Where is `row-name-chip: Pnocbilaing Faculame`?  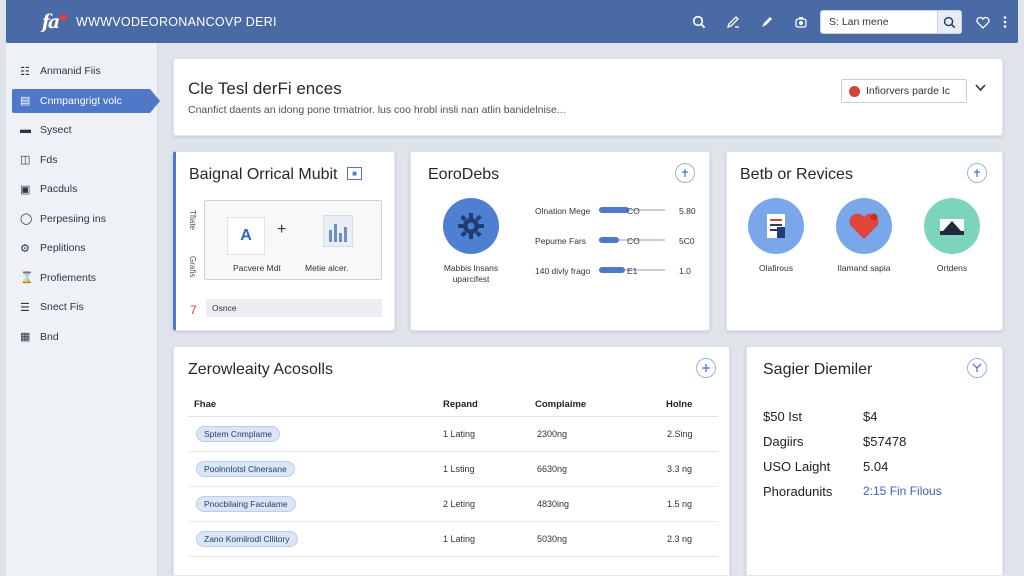 row-name-chip: Pnocbilaing Faculame is located at coordinates (246, 504).